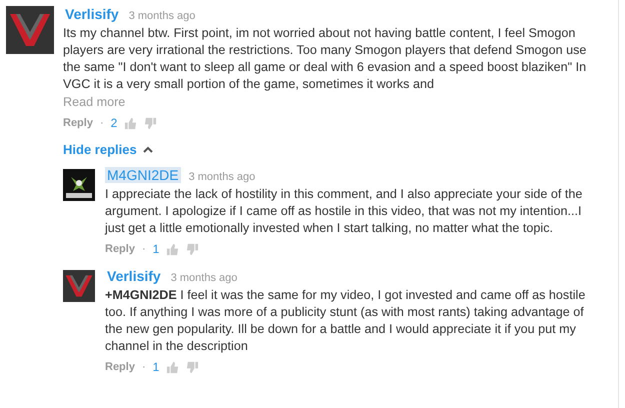 The height and width of the screenshot is (408, 625). I want to click on comment-text: I appreciate the lack of hostility in this comment, and I also appreciate your side of the argument. I apologize if I came off as hostile in this video, that was not my intention...I just get a little emotionally invested when I start talking, no matter what the topic., so click(344, 211).